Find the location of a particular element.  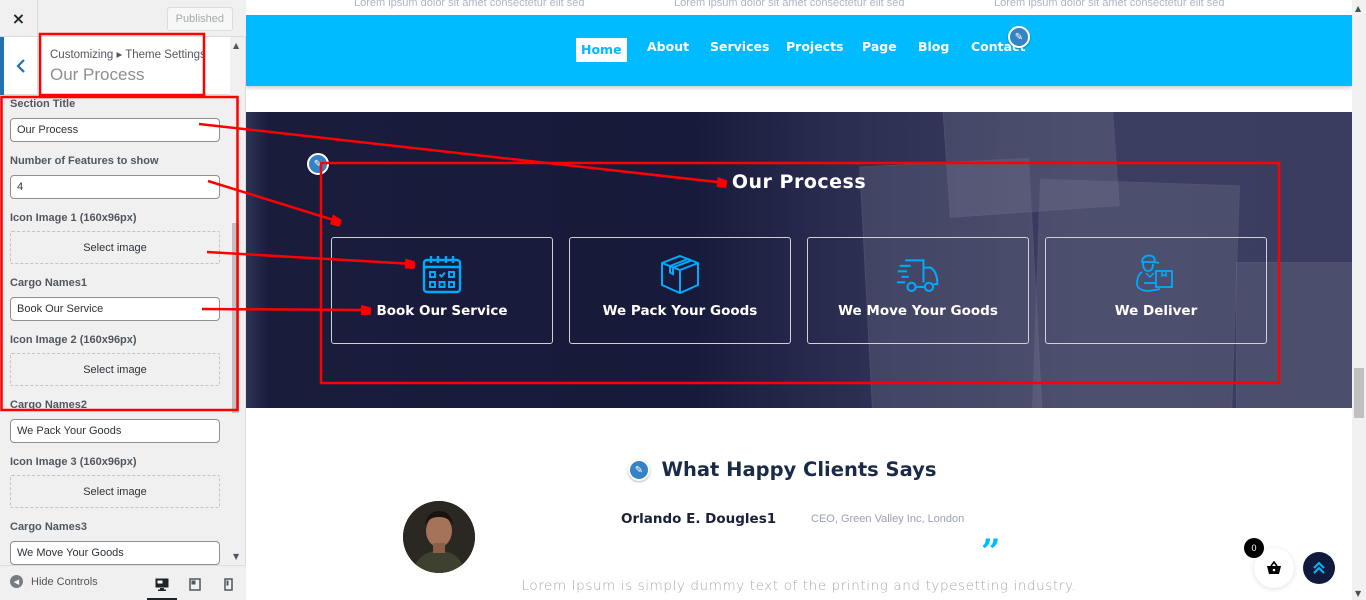

client-role: CEO, Green Valley Inc, London is located at coordinates (888, 519).